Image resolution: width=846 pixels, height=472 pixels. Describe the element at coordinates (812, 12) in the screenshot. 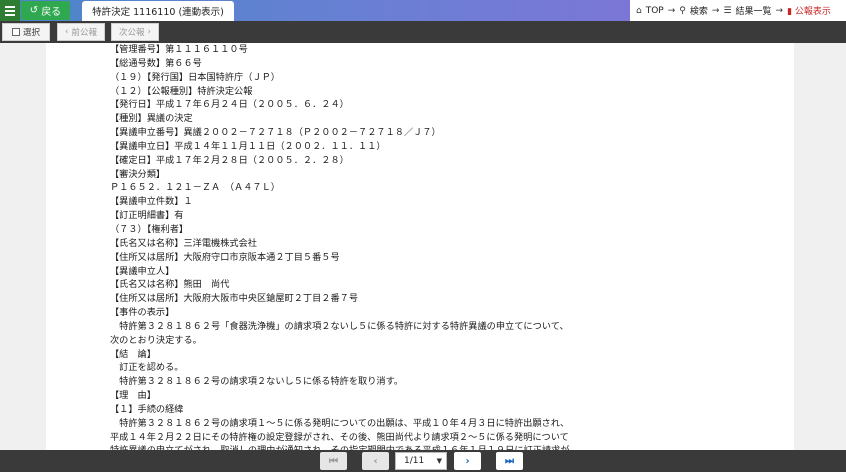

I see `breadcrumb-gazette-label: 公報表示` at that location.